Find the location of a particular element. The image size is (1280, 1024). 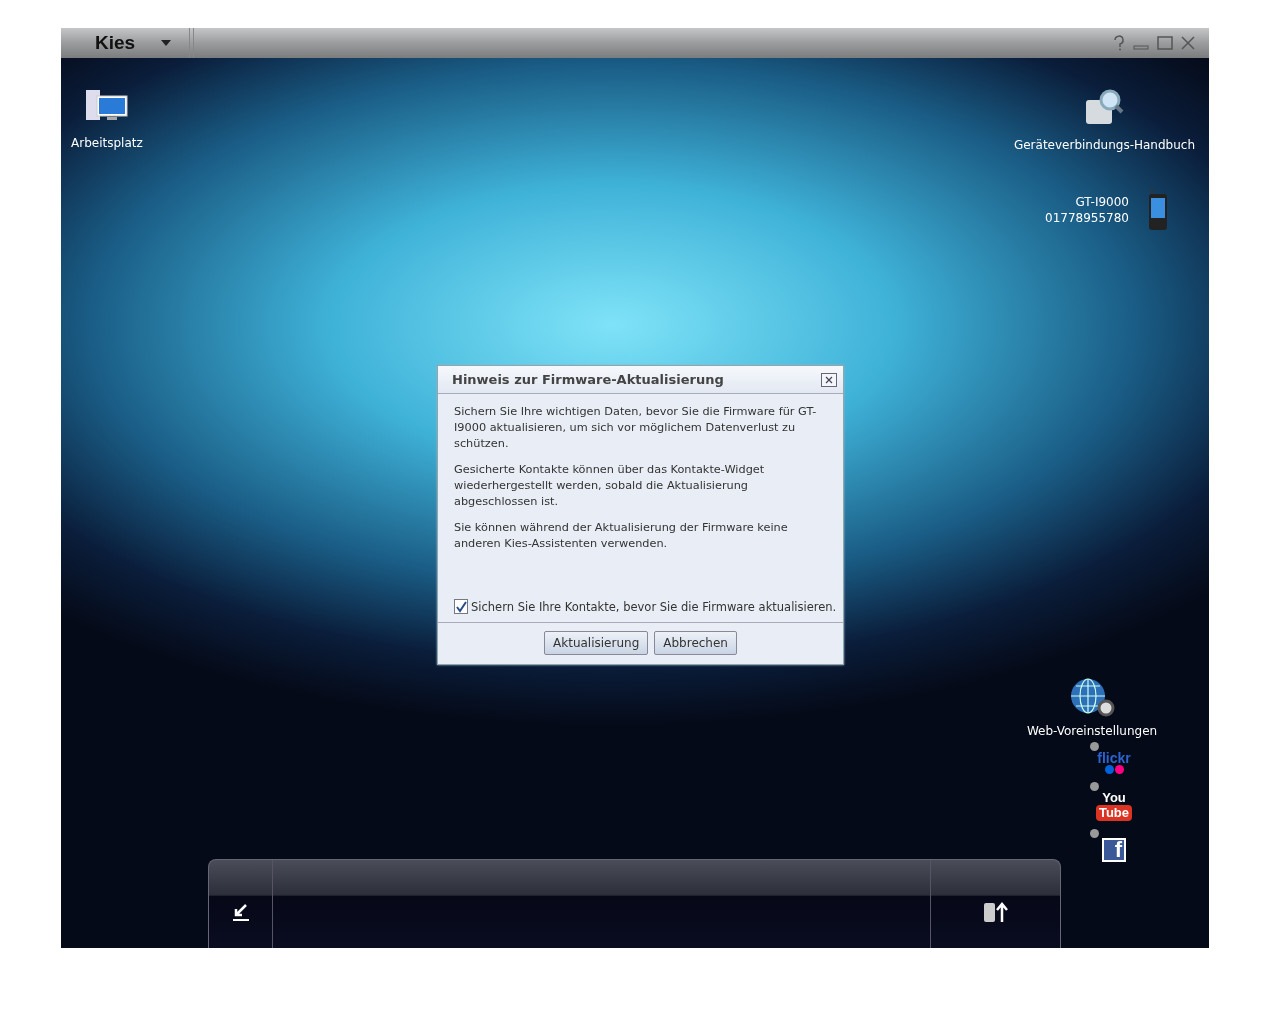

device-number: 01778955780 is located at coordinates (1087, 218).